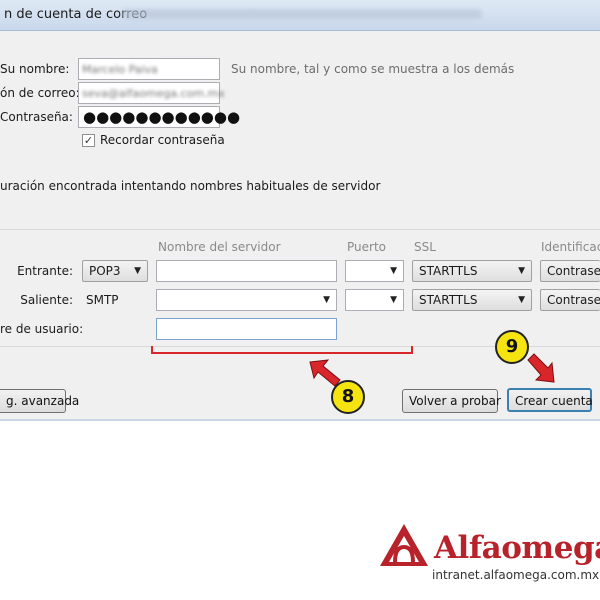 The height and width of the screenshot is (600, 600). Describe the element at coordinates (246, 300) in the screenshot. I see `outgoing-server-select: ▼` at that location.